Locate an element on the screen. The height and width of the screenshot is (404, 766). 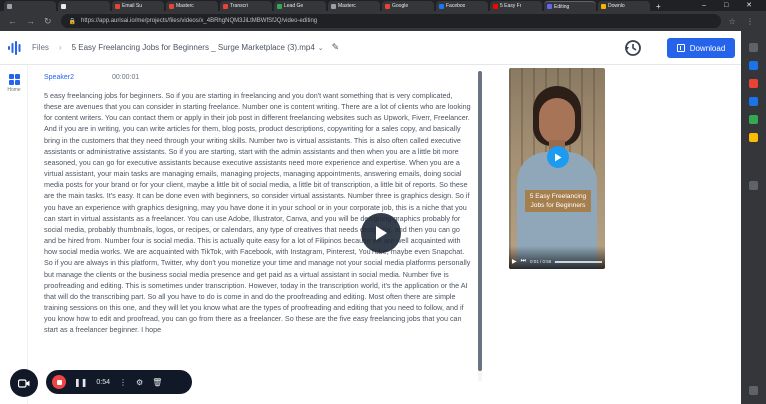
segment-timestamp: 00:00:01 is located at coordinates (125, 77).